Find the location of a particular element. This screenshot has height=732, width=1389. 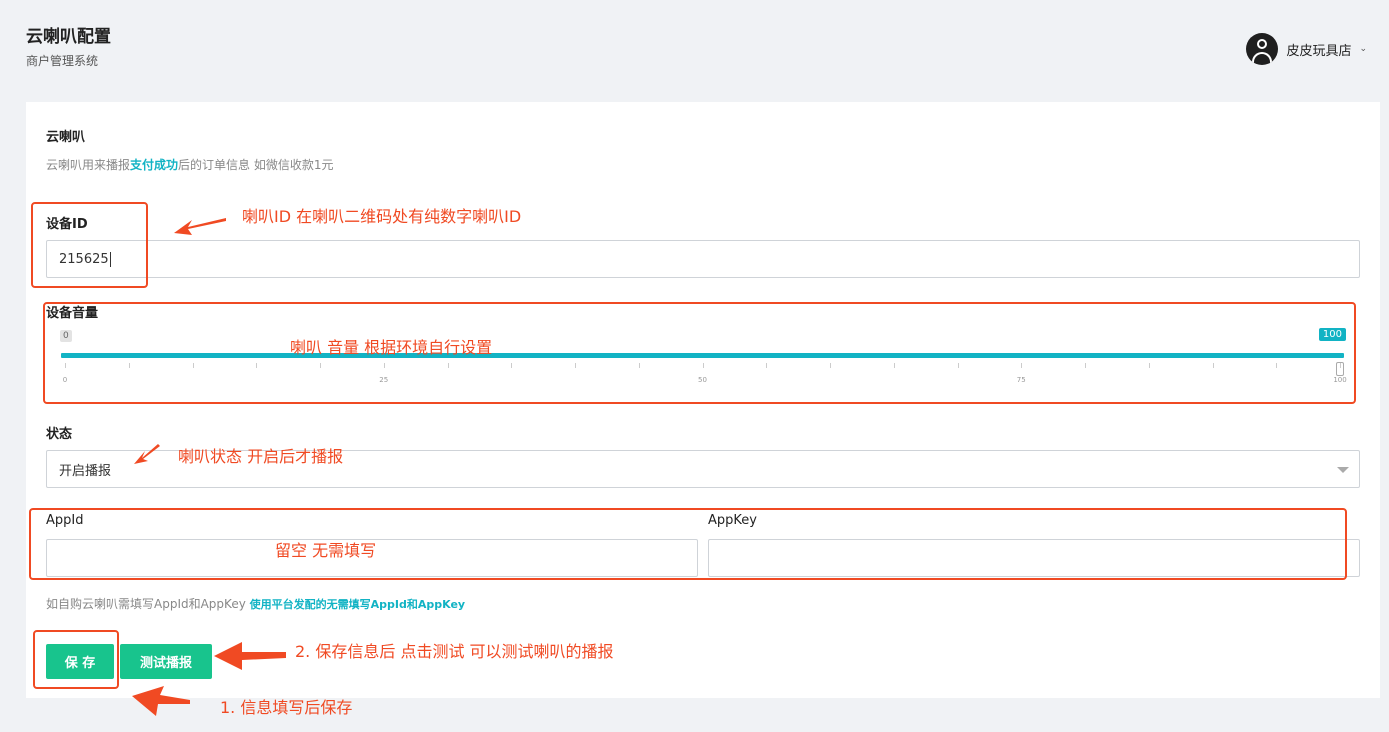

chevron-down-icon: ⌄ is located at coordinates (1363, 49).